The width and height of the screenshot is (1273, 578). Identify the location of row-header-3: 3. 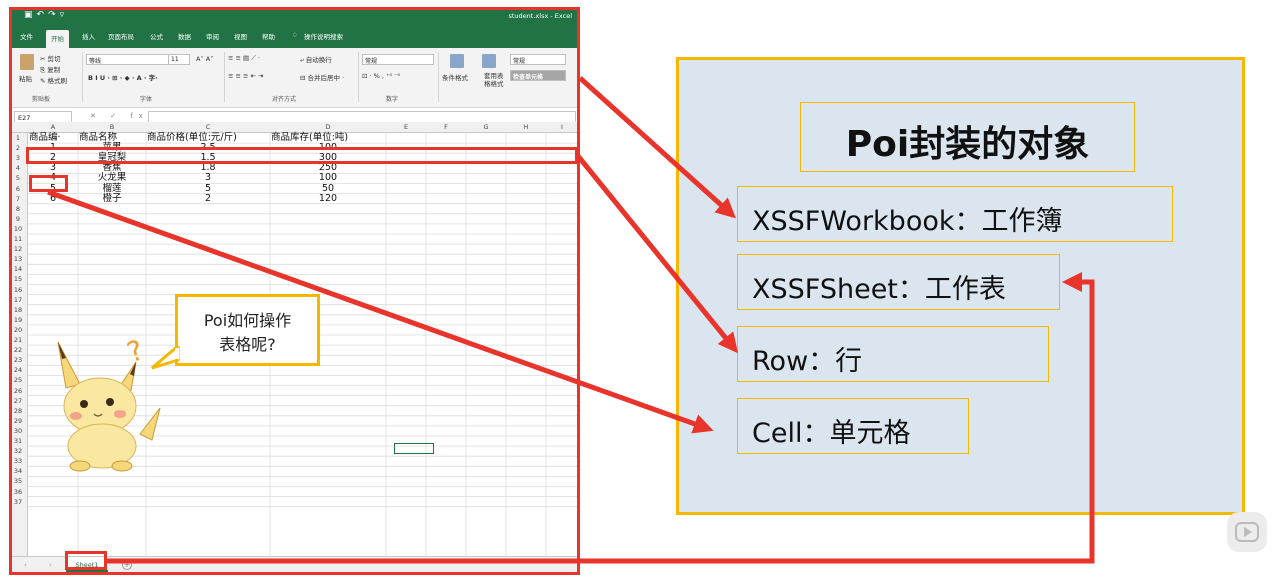
(18, 158).